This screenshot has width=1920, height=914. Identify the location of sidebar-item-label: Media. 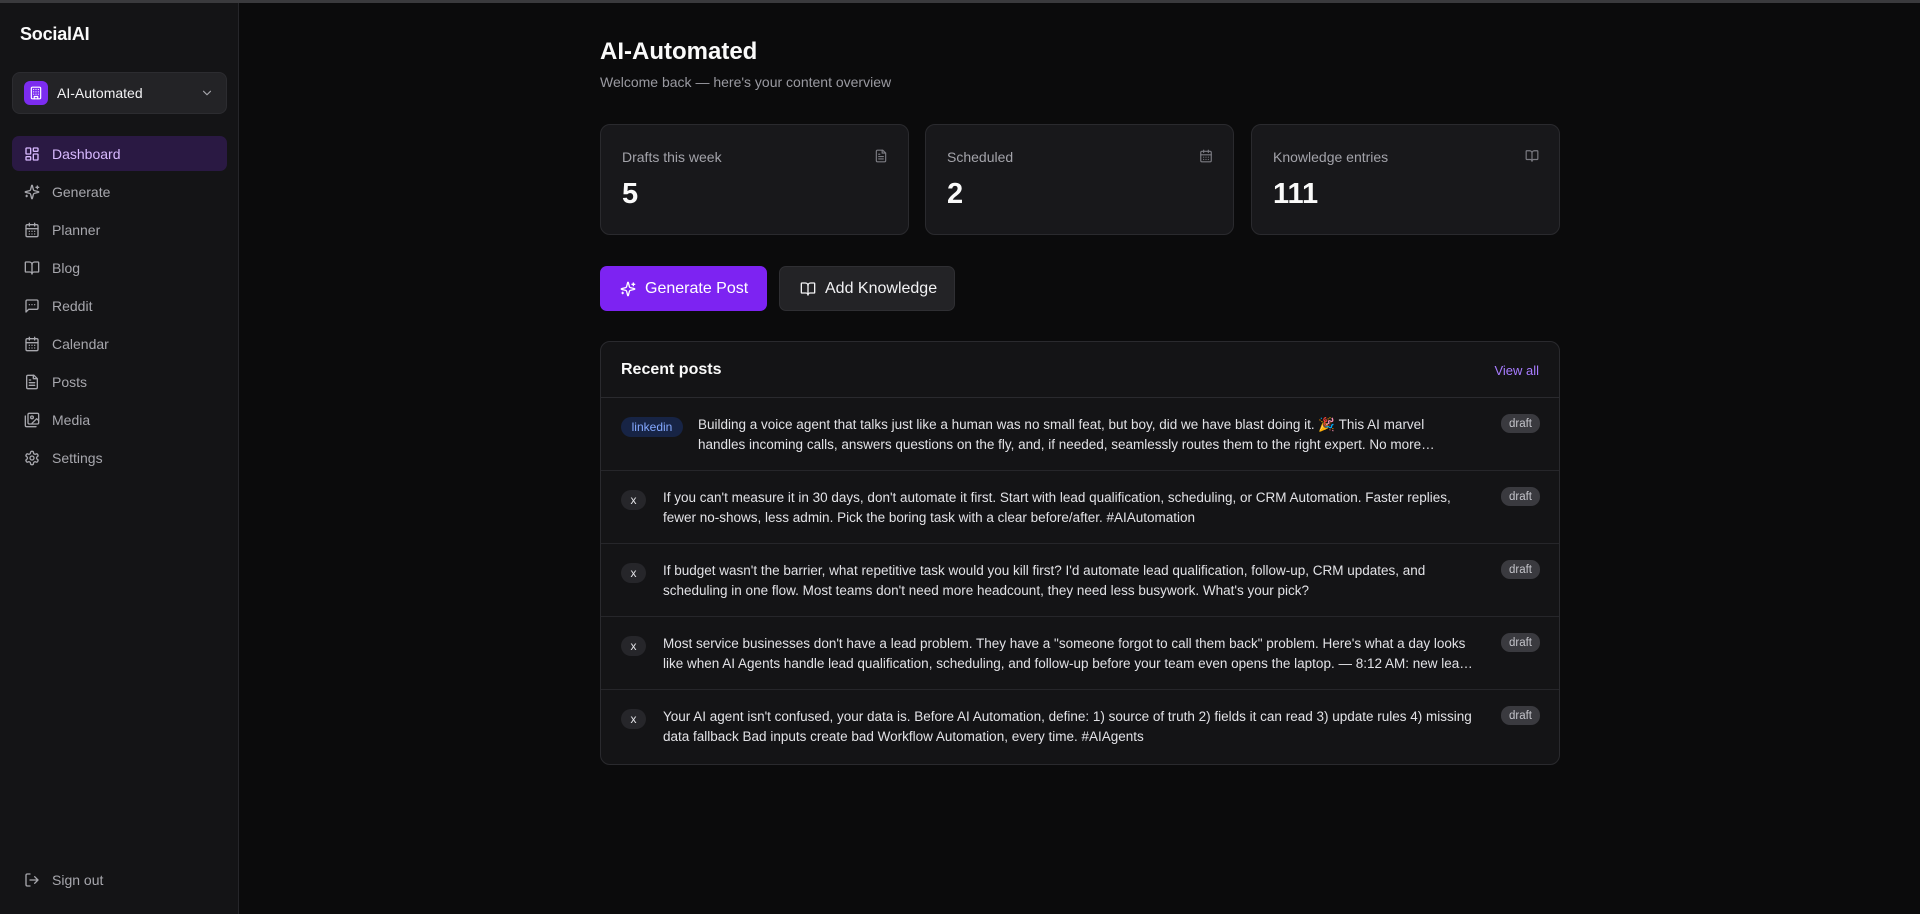
(71, 419).